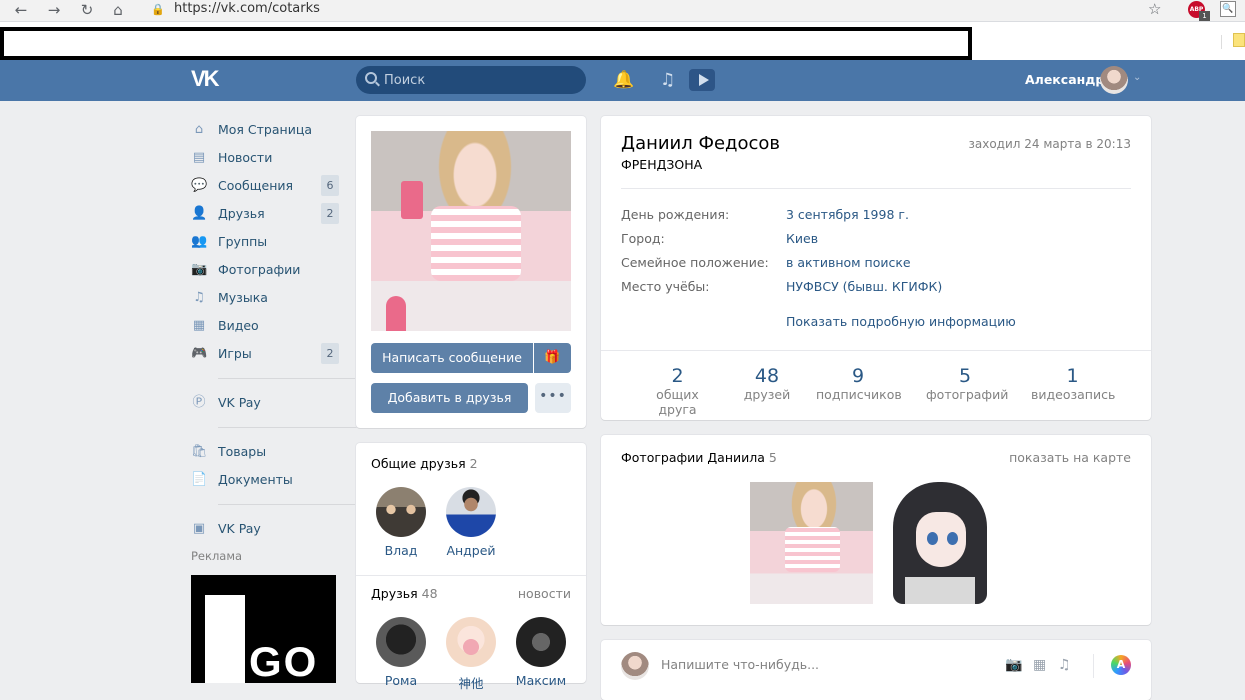 Image resolution: width=1245 pixels, height=700 pixels. Describe the element at coordinates (199, 157) in the screenshot. I see `news-icon: ▤` at that location.